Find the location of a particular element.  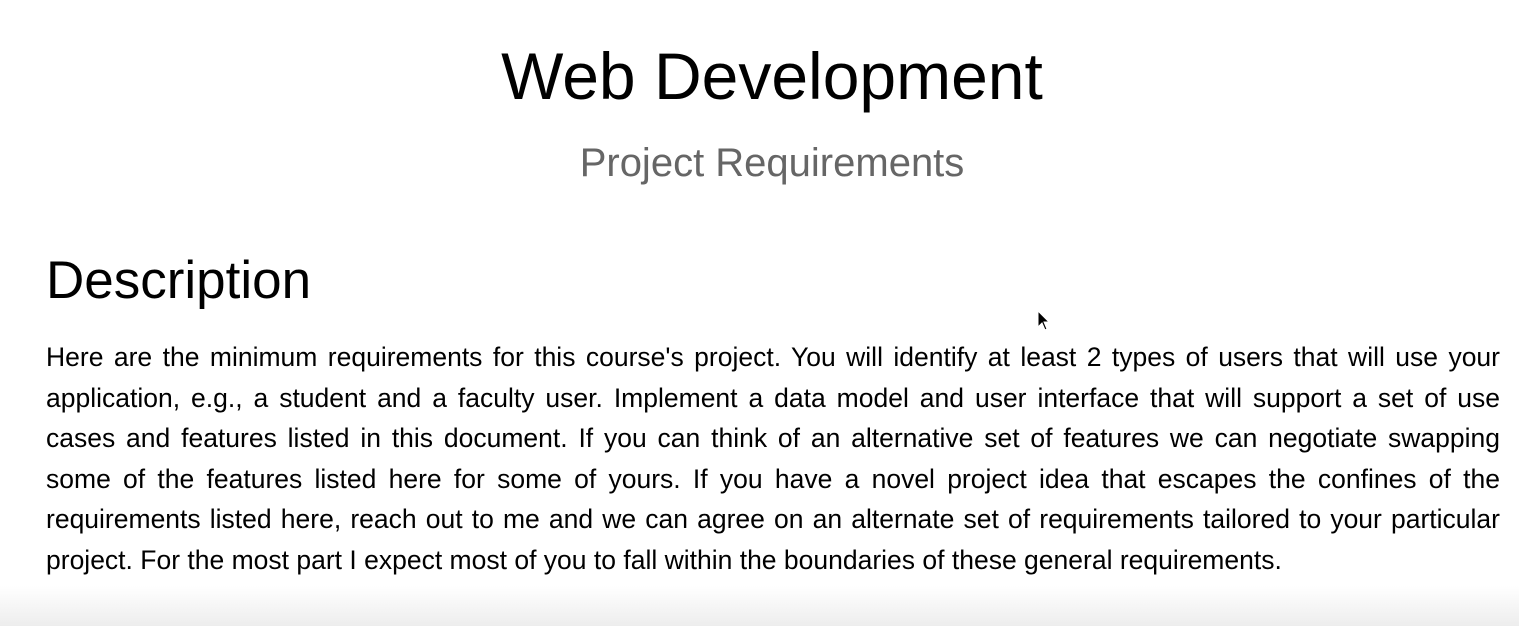

mouse-pointer-icon is located at coordinates (1044, 320).